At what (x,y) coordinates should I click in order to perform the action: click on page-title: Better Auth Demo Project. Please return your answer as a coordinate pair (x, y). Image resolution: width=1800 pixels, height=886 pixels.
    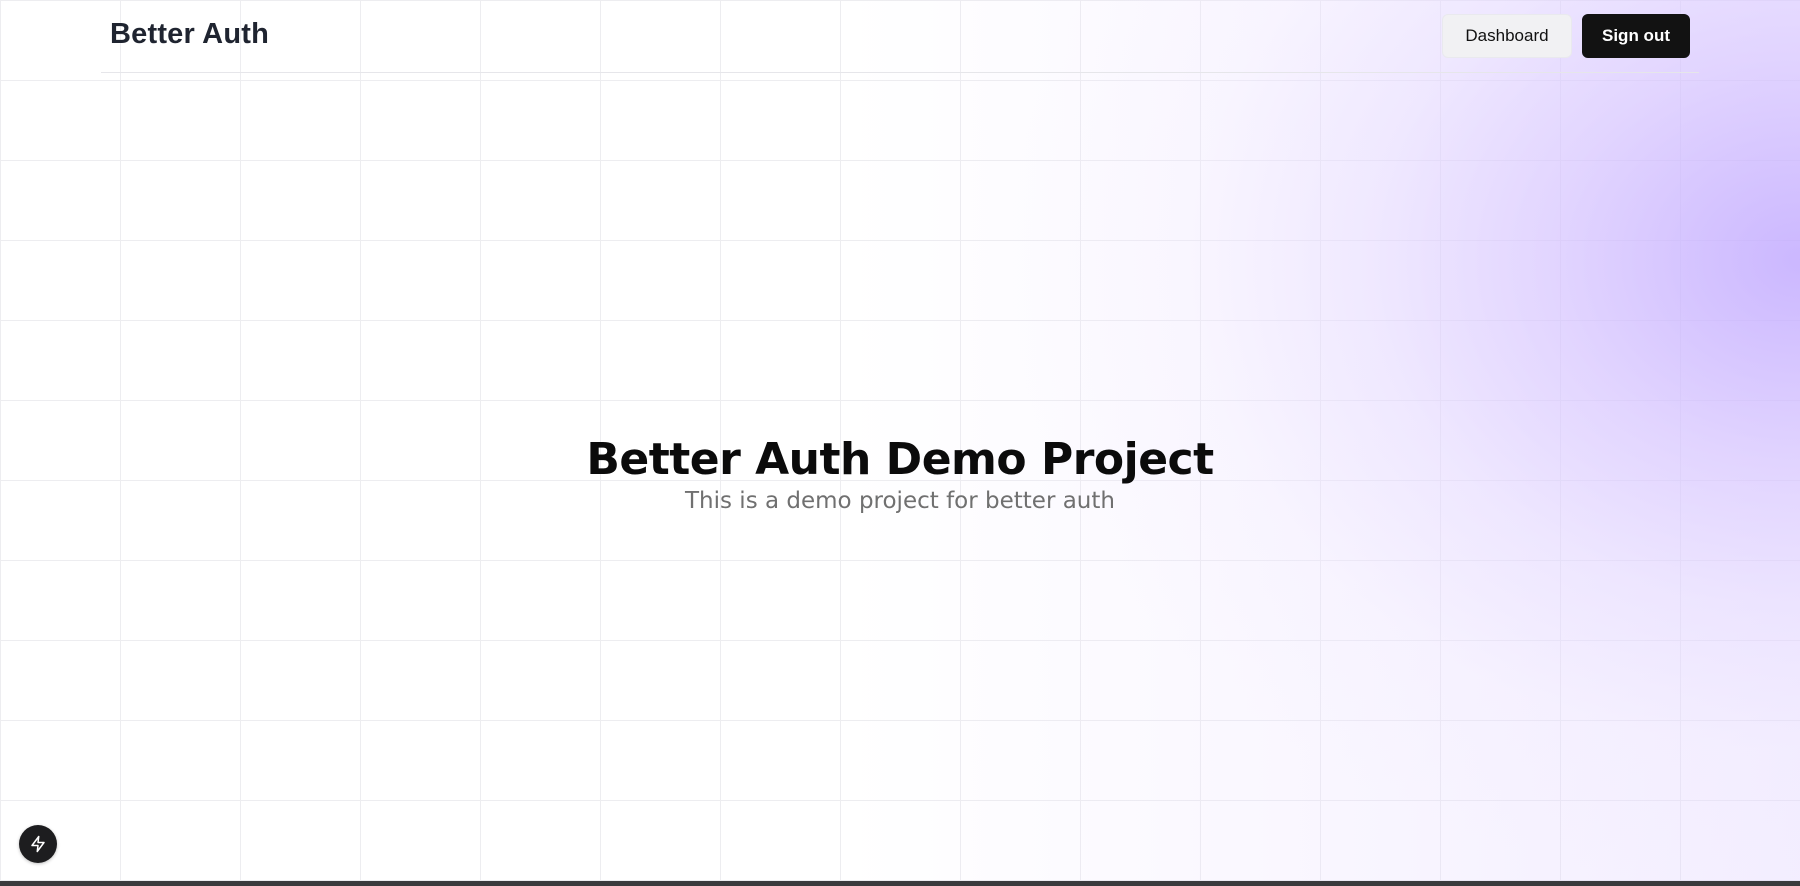
    Looking at the image, I should click on (900, 459).